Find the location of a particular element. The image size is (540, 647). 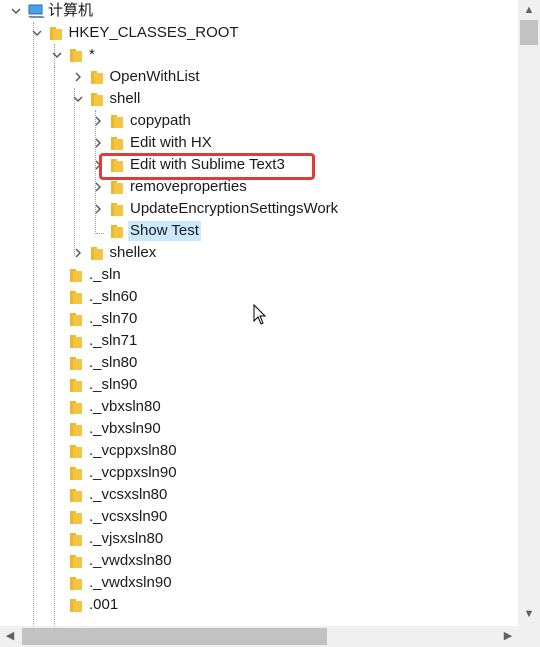

horizontal-scrollbar: ◀ ▶ is located at coordinates (259, 636).